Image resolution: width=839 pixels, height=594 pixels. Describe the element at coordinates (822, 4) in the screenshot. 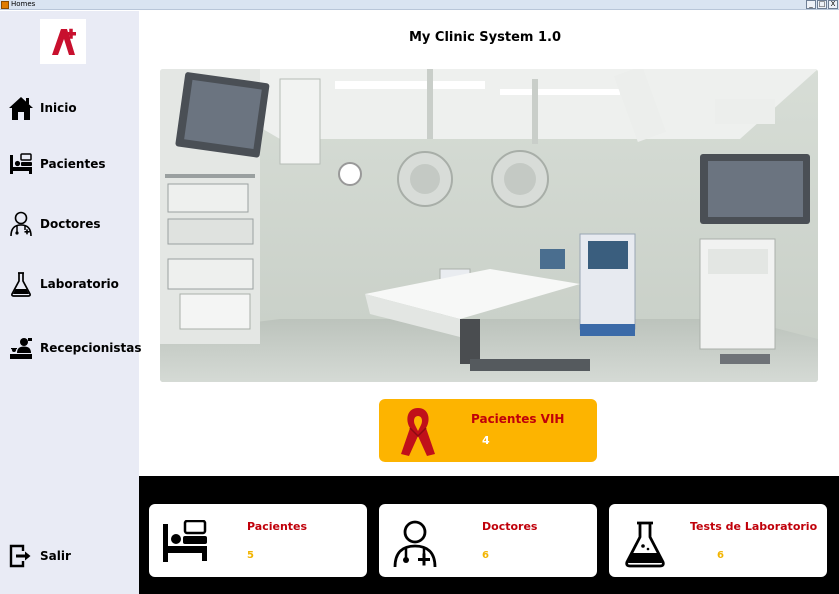

I see `maximize-button: □` at that location.